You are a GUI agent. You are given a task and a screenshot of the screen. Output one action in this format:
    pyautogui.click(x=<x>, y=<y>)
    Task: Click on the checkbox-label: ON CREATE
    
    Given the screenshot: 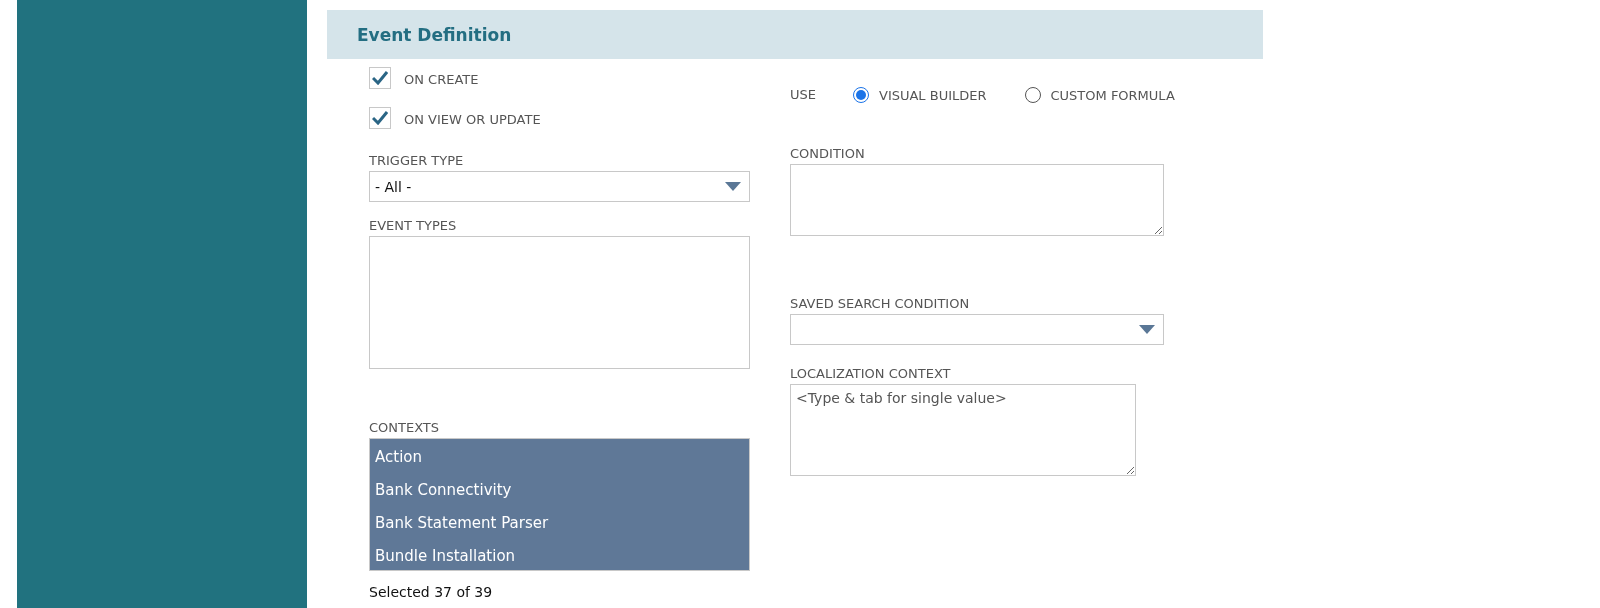 What is the action you would take?
    pyautogui.click(x=441, y=80)
    